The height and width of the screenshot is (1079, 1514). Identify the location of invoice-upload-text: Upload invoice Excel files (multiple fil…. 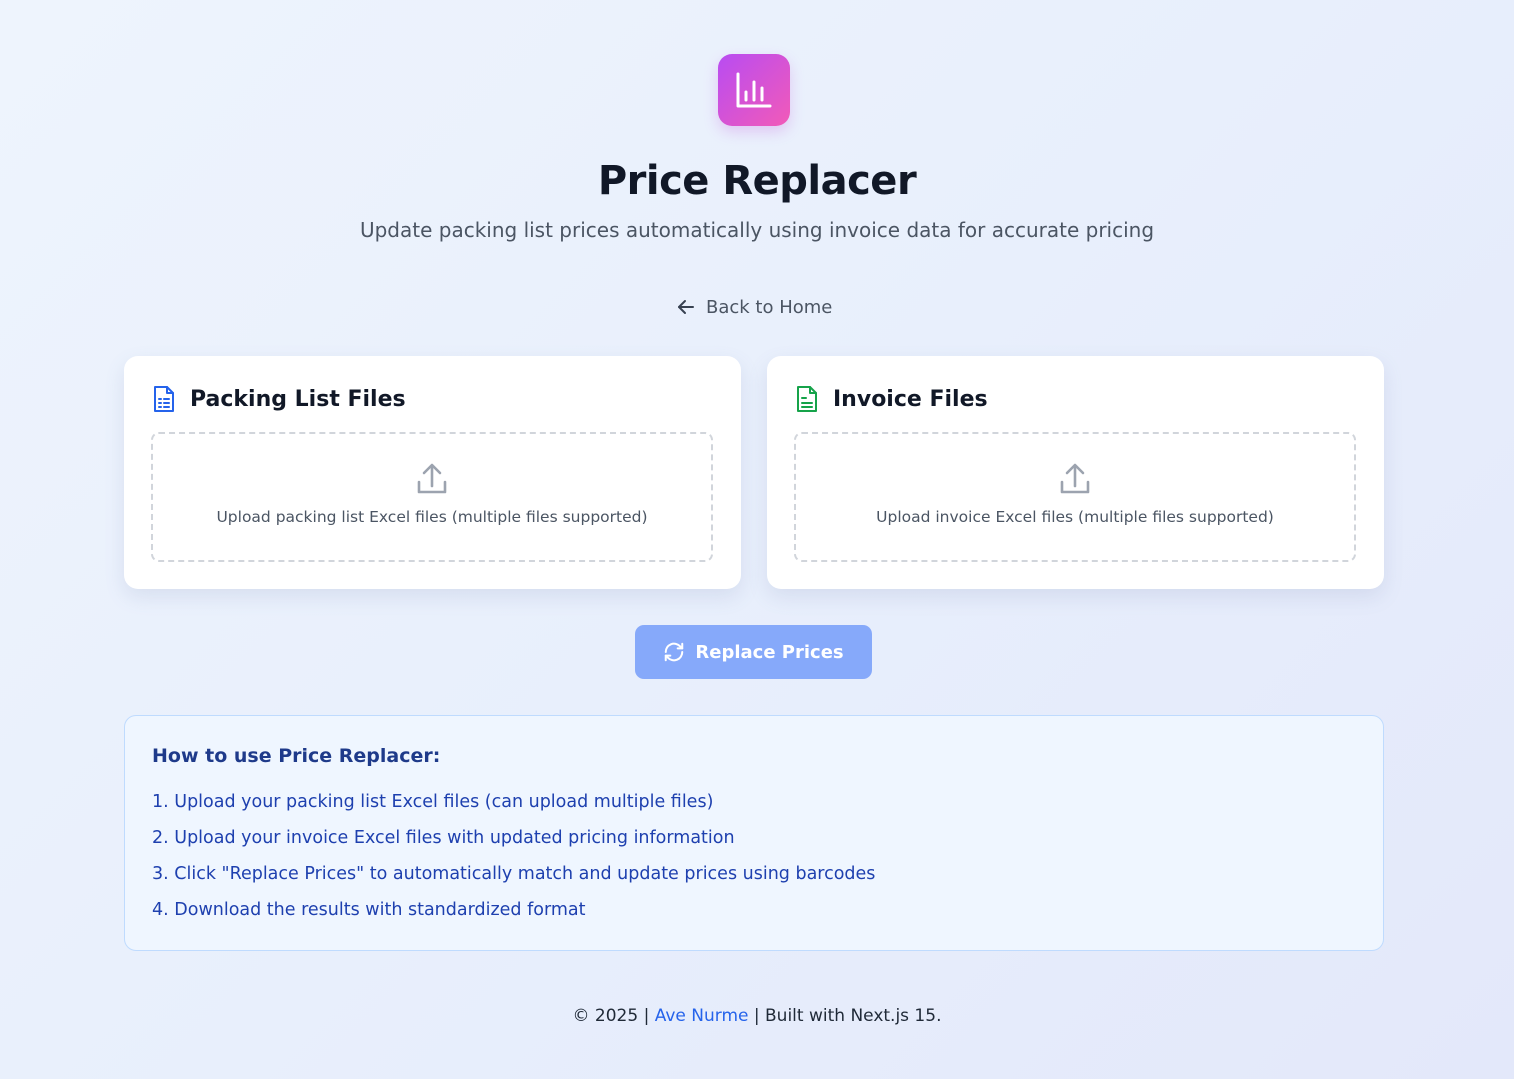
(1075, 517).